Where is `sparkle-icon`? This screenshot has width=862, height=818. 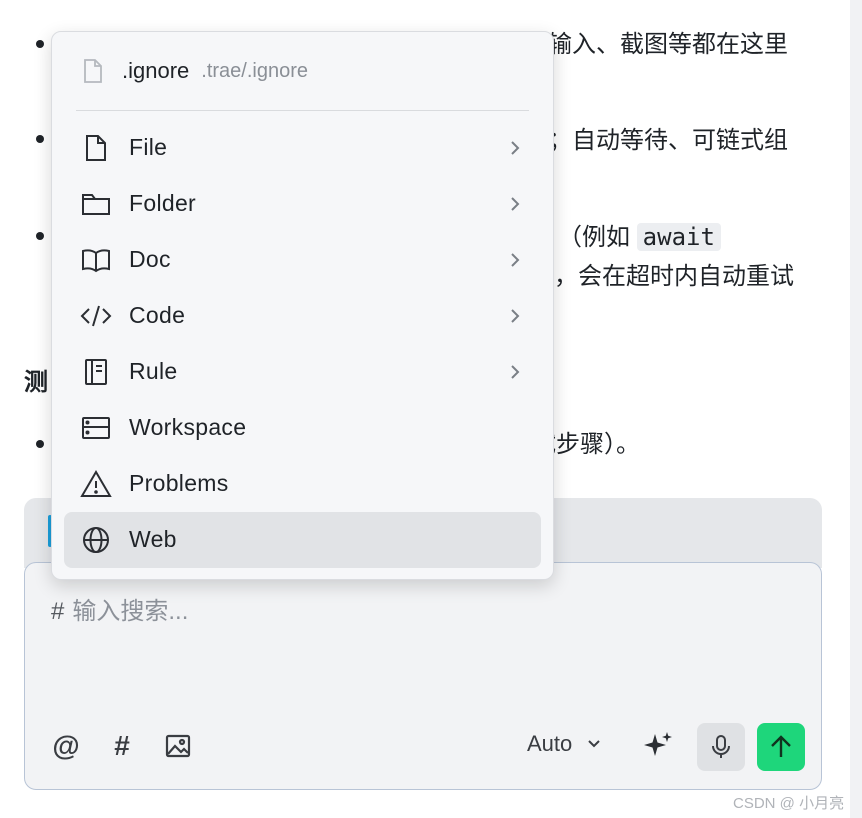
sparkle-icon is located at coordinates (658, 744).